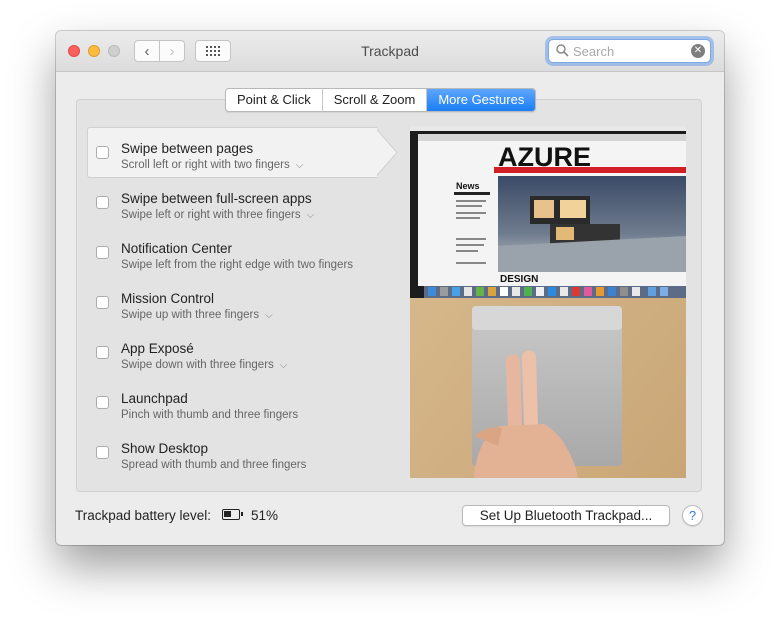 The height and width of the screenshot is (626, 780). What do you see at coordinates (242, 514) in the screenshot?
I see `battery-nub` at bounding box center [242, 514].